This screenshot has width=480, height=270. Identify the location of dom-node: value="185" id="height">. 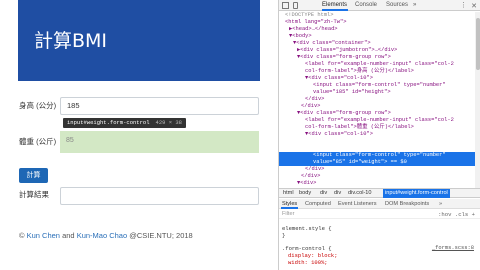
(352, 92).